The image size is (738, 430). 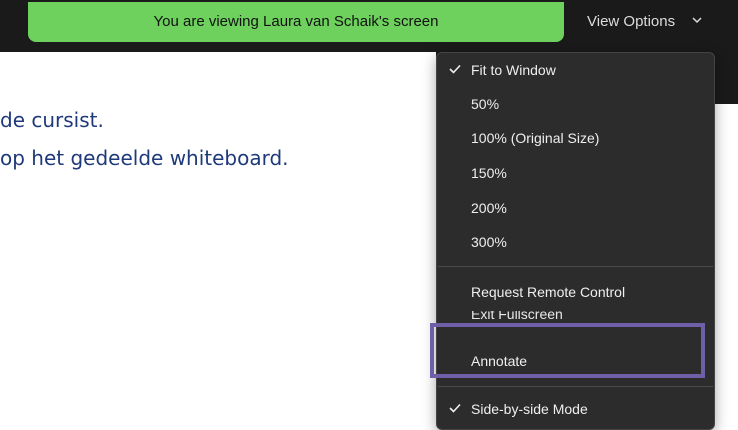 I want to click on menu-item-side-by-side-mode: Side-by-side Mode, so click(x=575, y=409).